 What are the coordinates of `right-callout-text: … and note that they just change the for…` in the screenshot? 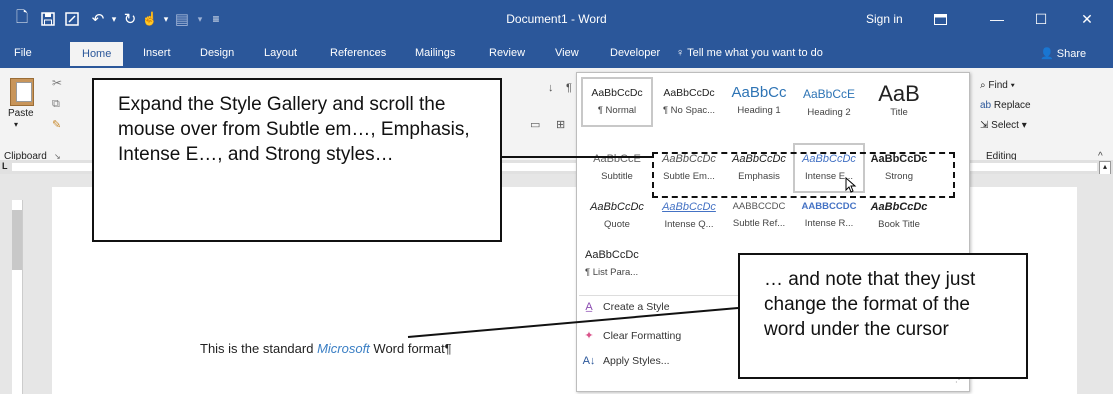 It's located at (870, 304).